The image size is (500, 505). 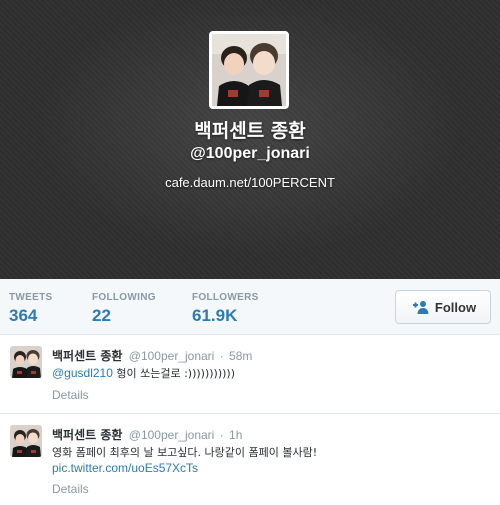 I want to click on stat-label: FOLLOWERS, so click(x=225, y=297).